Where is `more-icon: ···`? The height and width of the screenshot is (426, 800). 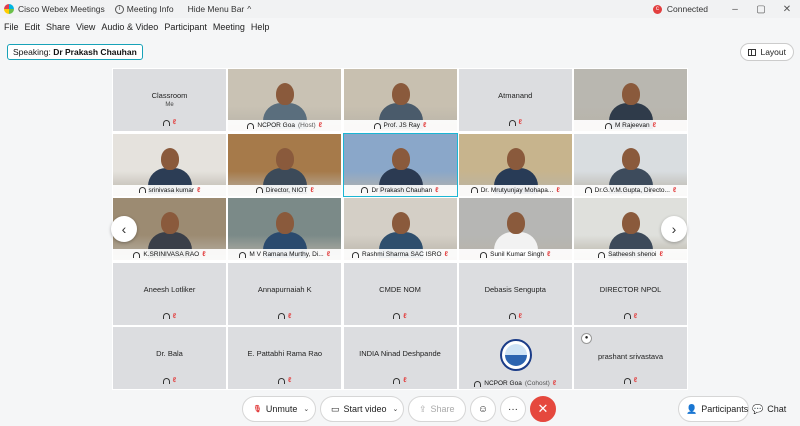
more-icon: ··· is located at coordinates (513, 409).